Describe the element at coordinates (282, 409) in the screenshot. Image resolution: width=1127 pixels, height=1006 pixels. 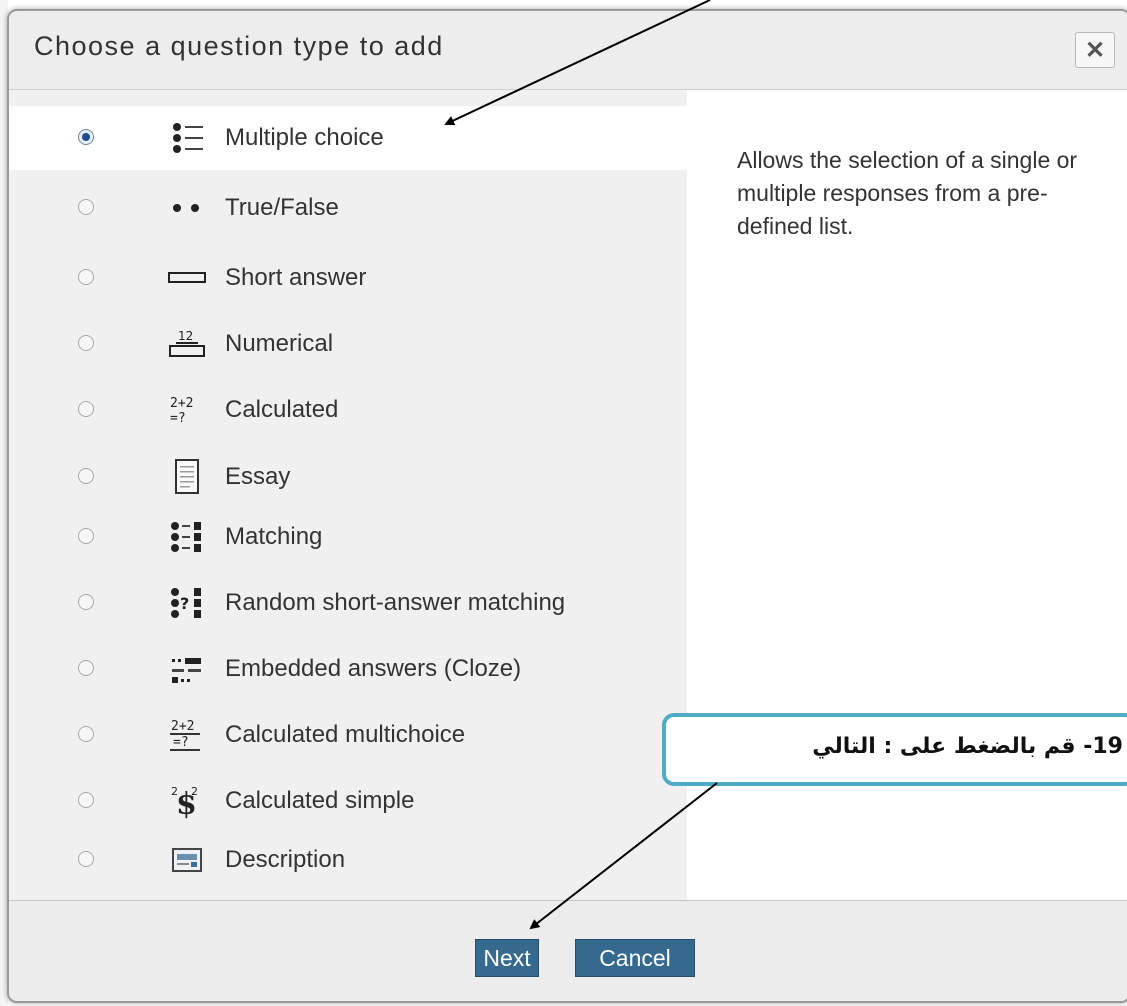
I see `question-type-label: Calculated` at that location.